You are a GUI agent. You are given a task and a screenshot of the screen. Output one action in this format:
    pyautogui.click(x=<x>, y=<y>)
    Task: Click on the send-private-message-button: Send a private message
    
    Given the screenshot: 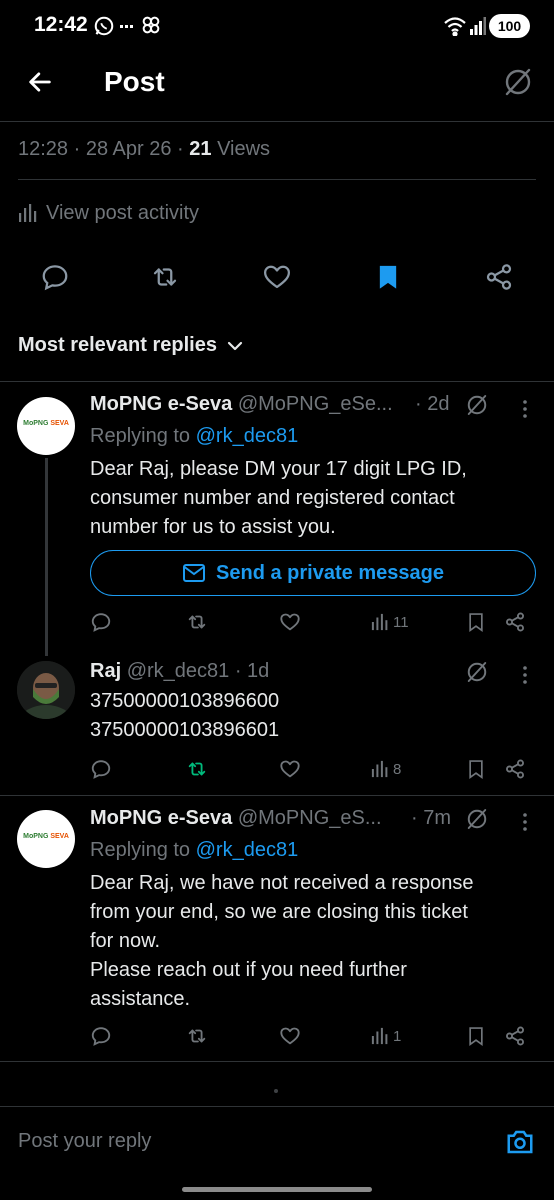 What is the action you would take?
    pyautogui.click(x=313, y=573)
    